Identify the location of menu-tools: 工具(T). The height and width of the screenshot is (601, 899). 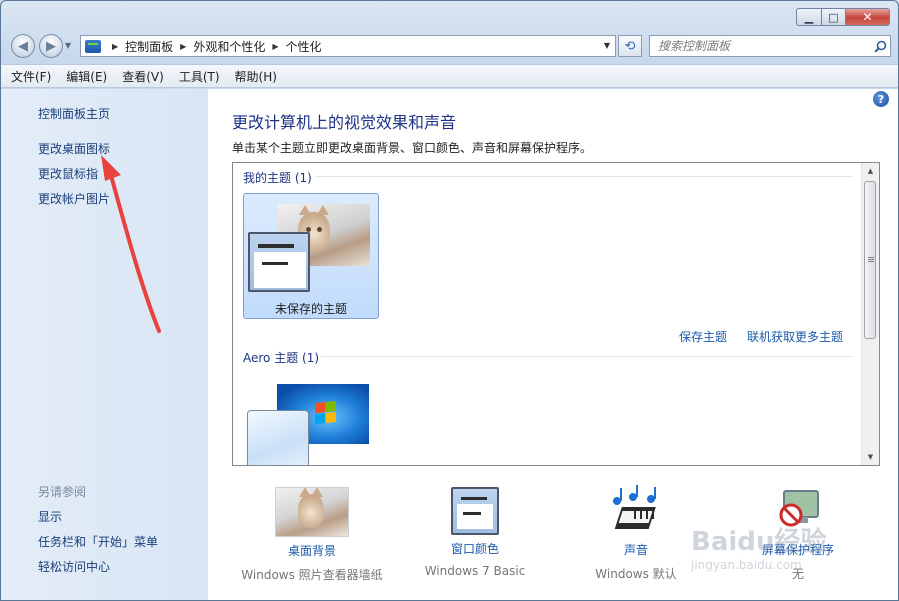
(199, 76).